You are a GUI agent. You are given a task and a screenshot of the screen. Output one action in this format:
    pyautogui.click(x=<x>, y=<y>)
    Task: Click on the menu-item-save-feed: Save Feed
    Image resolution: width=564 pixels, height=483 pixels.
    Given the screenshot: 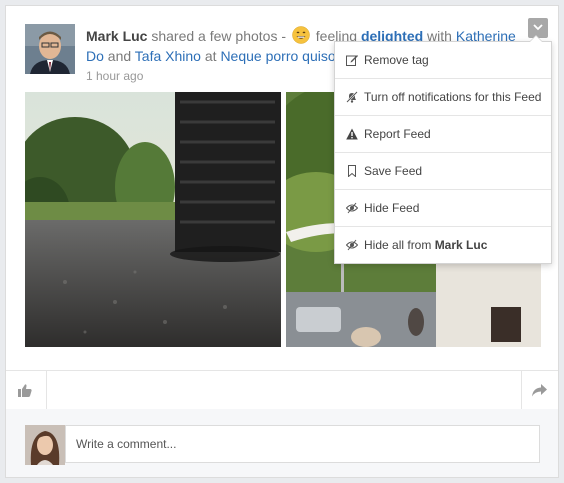 What is the action you would take?
    pyautogui.click(x=443, y=171)
    